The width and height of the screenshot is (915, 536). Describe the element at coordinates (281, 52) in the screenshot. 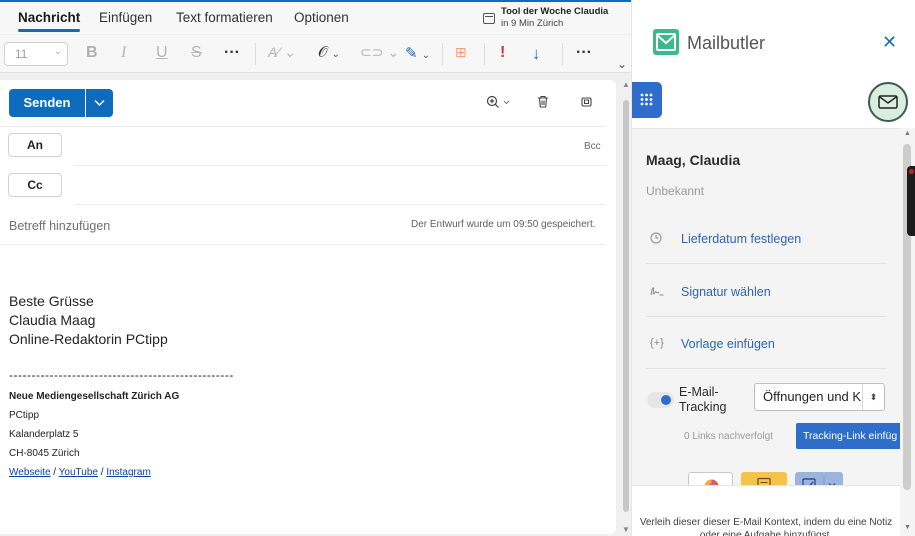

I see `highlight-icon: A⁄ ⌄` at that location.